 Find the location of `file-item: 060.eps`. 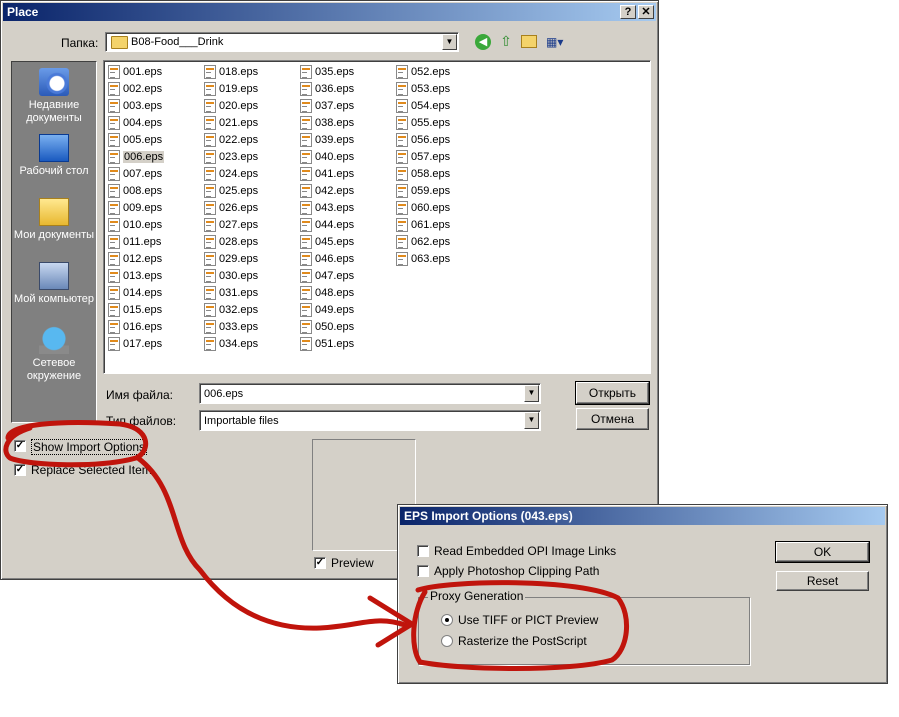

file-item: 060.eps is located at coordinates (441, 208).